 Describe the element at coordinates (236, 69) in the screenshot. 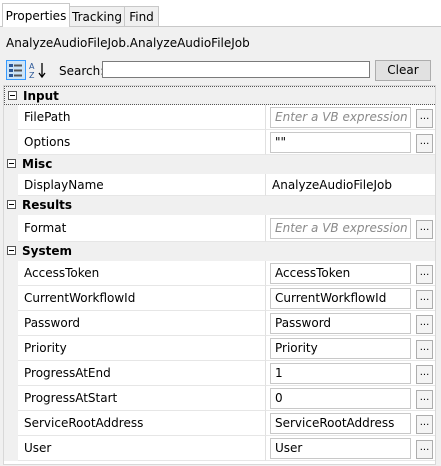

I see `search-input` at that location.